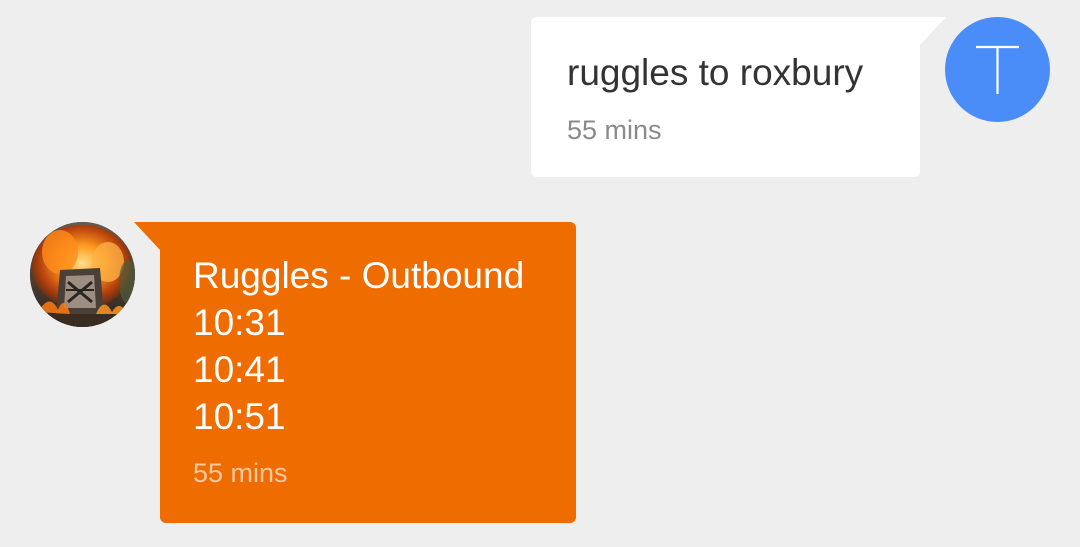 This screenshot has height=547, width=1080. What do you see at coordinates (147, 236) in the screenshot?
I see `incoming-bubble-tail` at bounding box center [147, 236].